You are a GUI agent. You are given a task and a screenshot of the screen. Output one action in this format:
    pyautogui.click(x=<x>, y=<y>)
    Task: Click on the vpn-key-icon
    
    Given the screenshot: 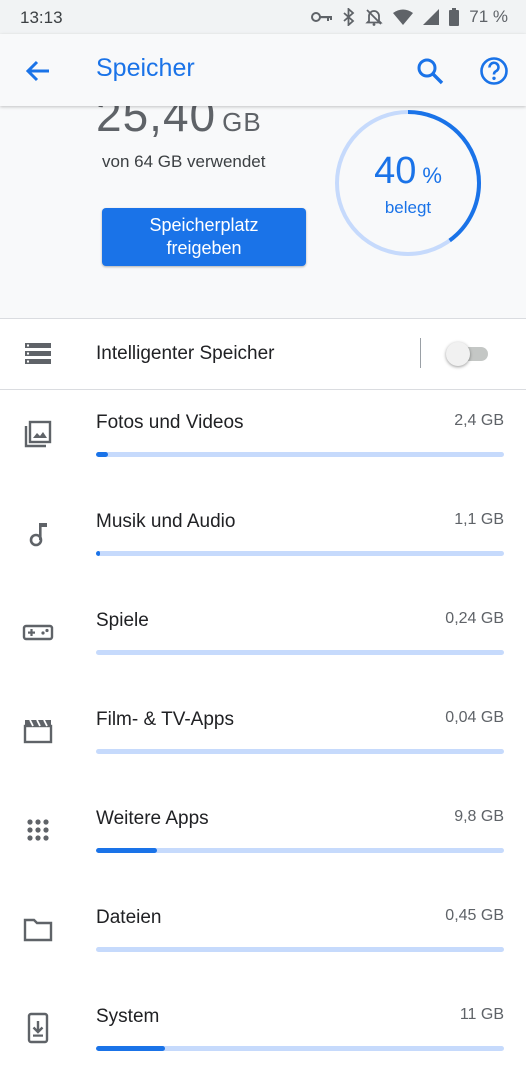 What is the action you would take?
    pyautogui.click(x=322, y=17)
    